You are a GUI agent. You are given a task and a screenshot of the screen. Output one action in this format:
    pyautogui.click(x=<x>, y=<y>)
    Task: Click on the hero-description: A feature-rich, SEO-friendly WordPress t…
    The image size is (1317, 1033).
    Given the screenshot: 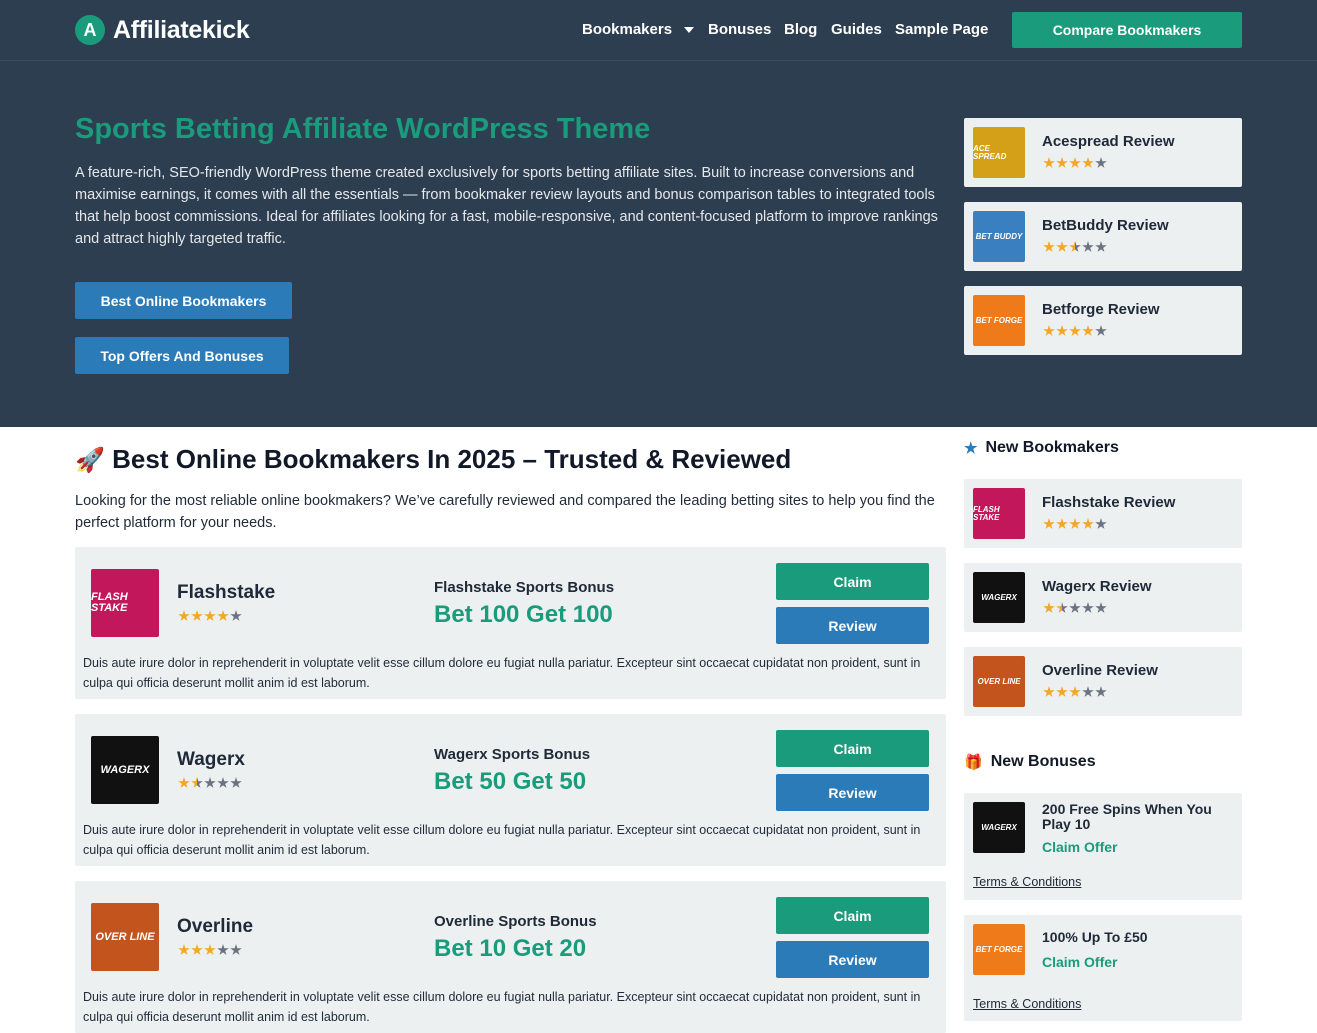 What is the action you would take?
    pyautogui.click(x=506, y=206)
    